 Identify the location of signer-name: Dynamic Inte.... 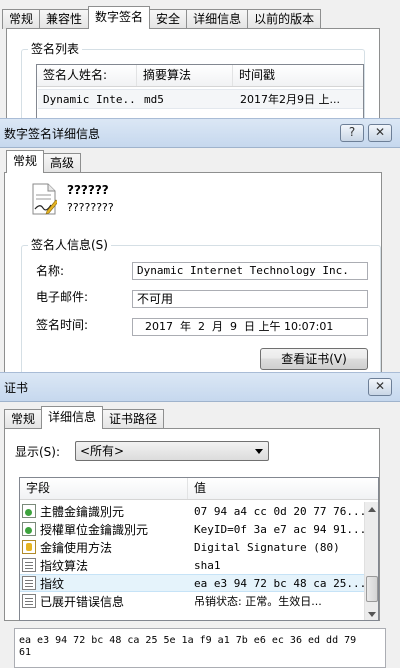
(90, 99).